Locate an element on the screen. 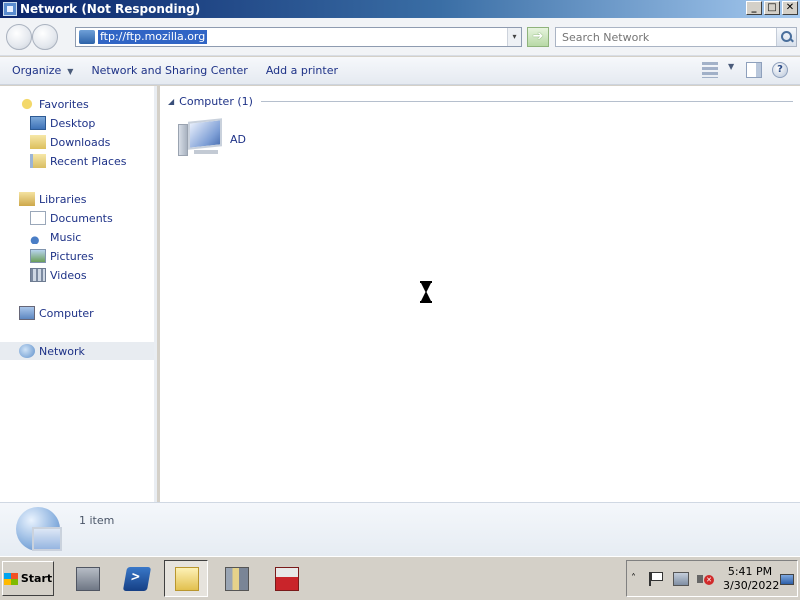 The image size is (800, 600). details-pane: 1 item is located at coordinates (400, 529).